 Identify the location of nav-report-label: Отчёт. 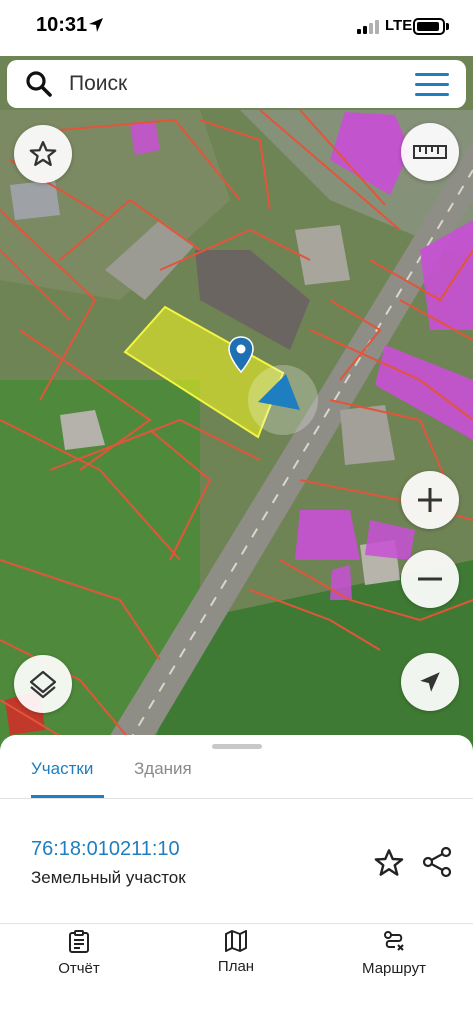
(79, 968).